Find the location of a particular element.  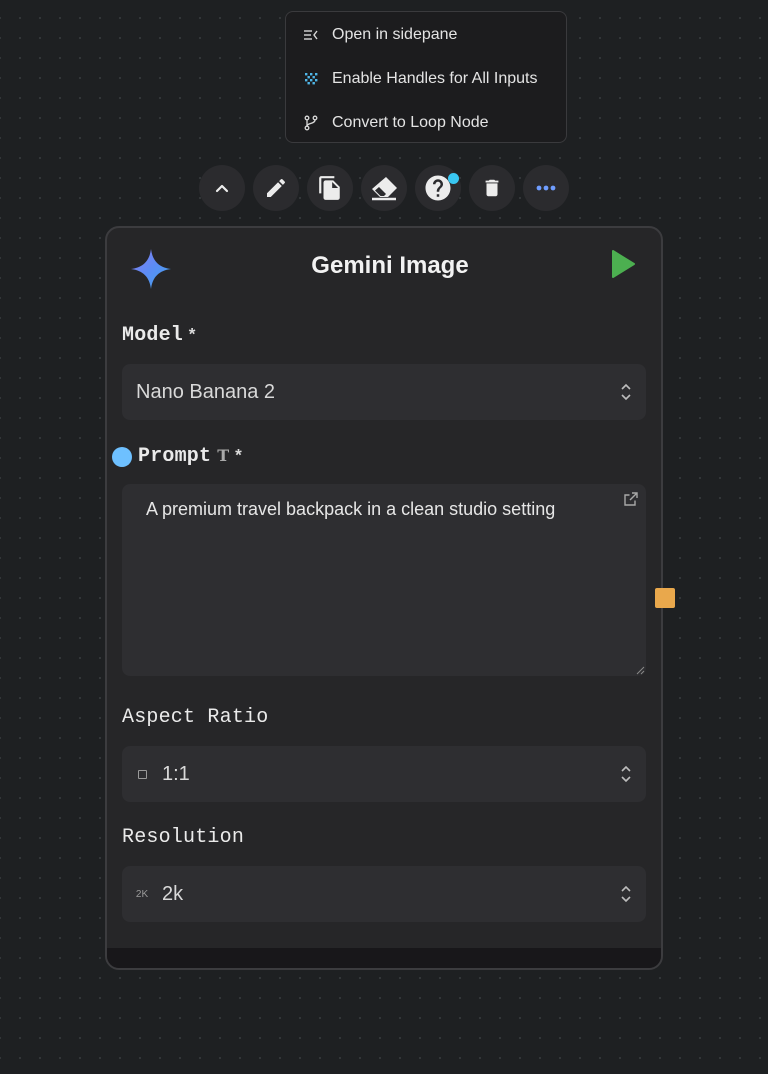

trash-icon is located at coordinates (492, 188).